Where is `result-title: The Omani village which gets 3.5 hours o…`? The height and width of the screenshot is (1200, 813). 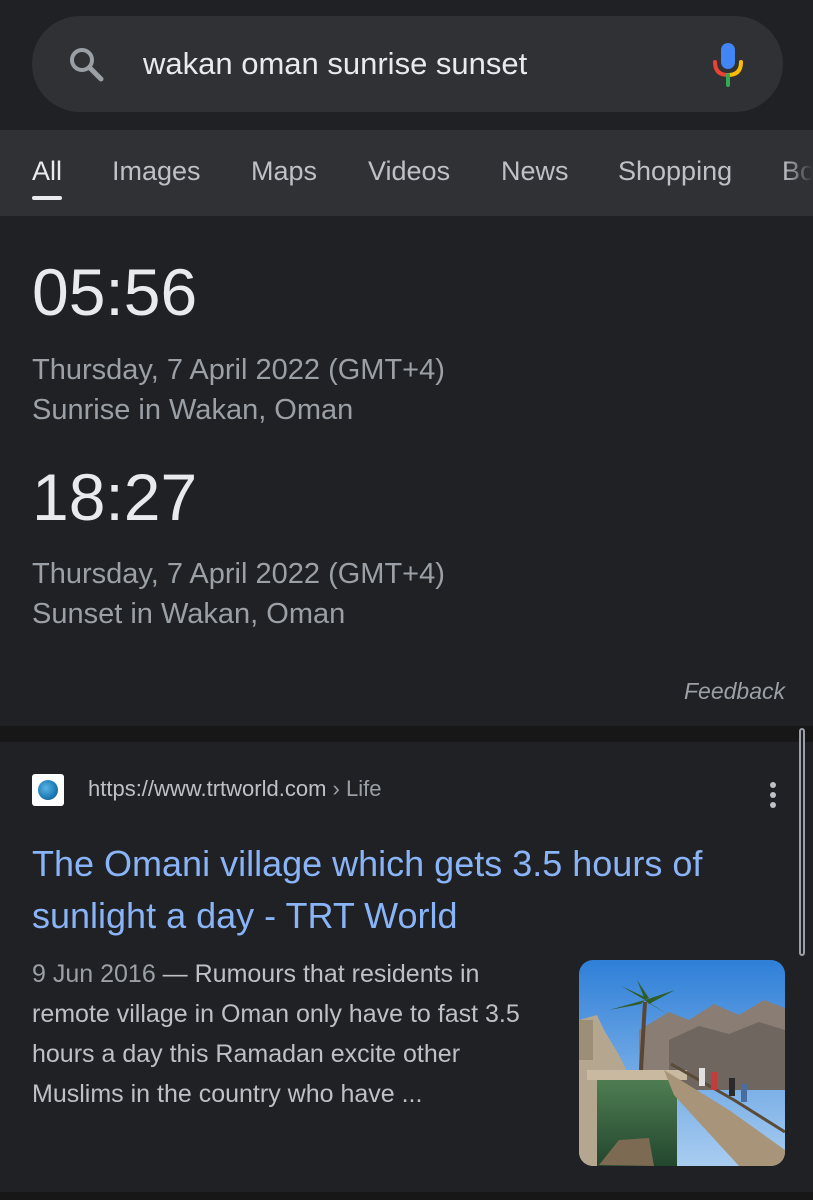
result-title: The Omani village which gets 3.5 hours o… is located at coordinates (407, 890).